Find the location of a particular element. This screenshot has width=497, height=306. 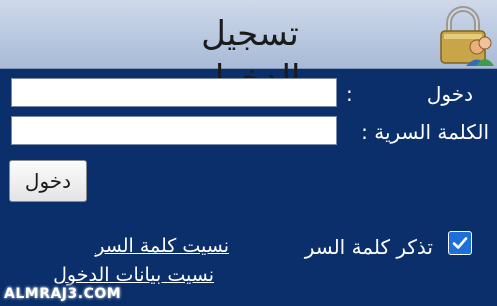

username-colon: : is located at coordinates (349, 94).